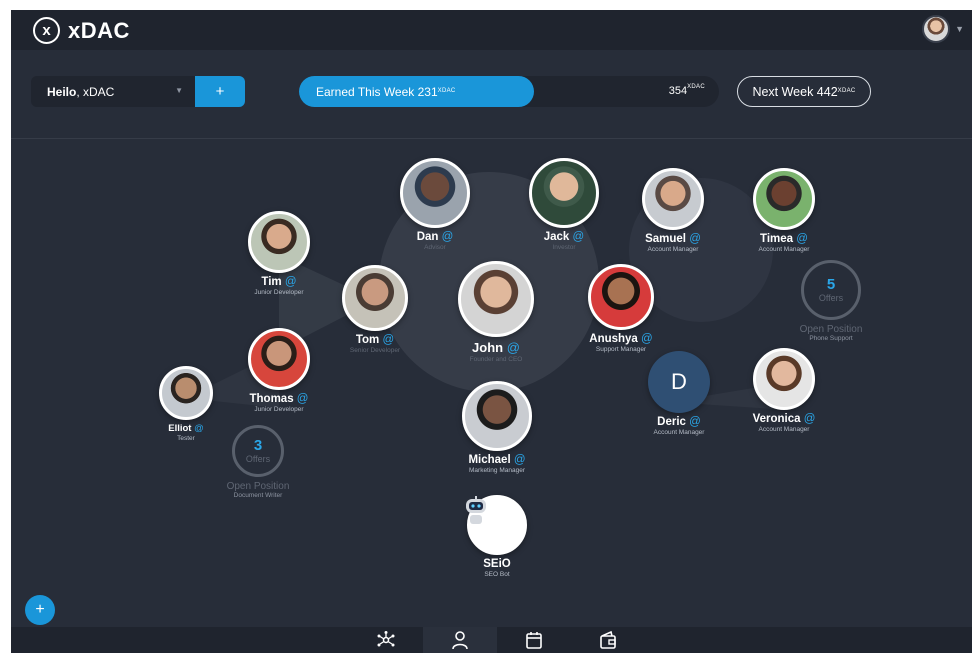 The width and height of the screenshot is (976, 653). Describe the element at coordinates (46, 30) in the screenshot. I see `logo-mark-icon: x` at that location.